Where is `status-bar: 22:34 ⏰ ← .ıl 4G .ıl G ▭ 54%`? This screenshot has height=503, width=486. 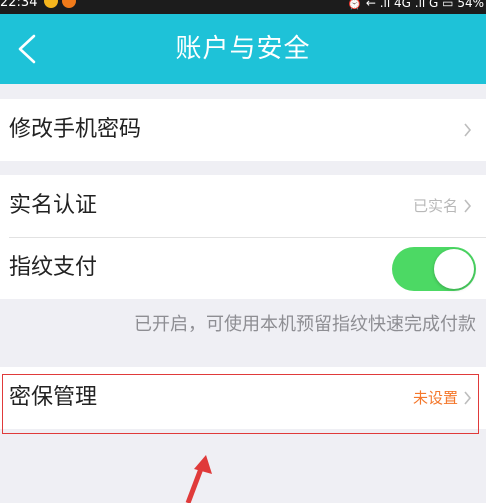 status-bar: 22:34 ⏰ ← .ıl 4G .ıl G ▭ 54% is located at coordinates (243, 7).